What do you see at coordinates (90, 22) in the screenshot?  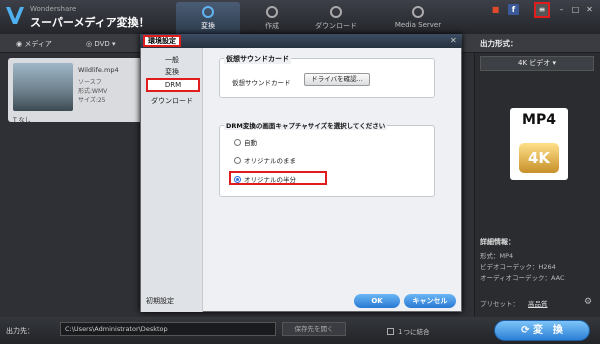 I see `app-title: スーパーメディア変換！` at bounding box center [90, 22].